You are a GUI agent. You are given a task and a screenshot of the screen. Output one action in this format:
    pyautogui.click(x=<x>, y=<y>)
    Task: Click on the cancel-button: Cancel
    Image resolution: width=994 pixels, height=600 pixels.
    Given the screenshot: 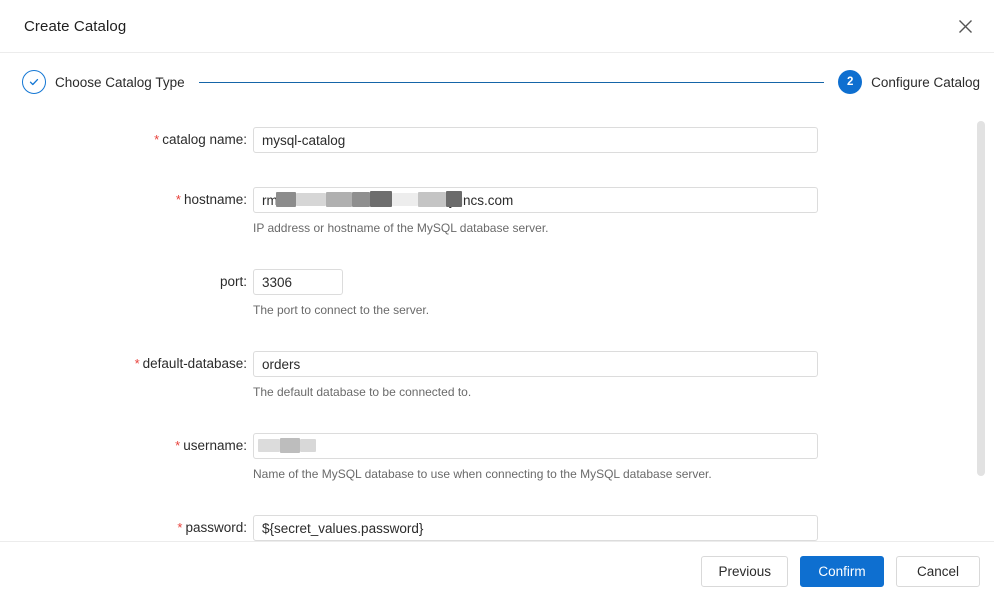 What is the action you would take?
    pyautogui.click(x=938, y=571)
    